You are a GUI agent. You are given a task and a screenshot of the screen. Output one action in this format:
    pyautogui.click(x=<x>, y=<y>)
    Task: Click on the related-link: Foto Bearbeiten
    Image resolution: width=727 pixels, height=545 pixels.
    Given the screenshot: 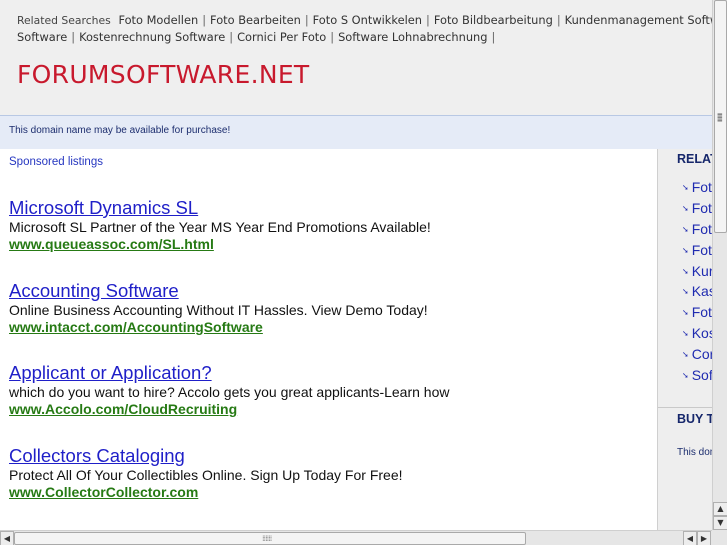 What is the action you would take?
    pyautogui.click(x=255, y=20)
    